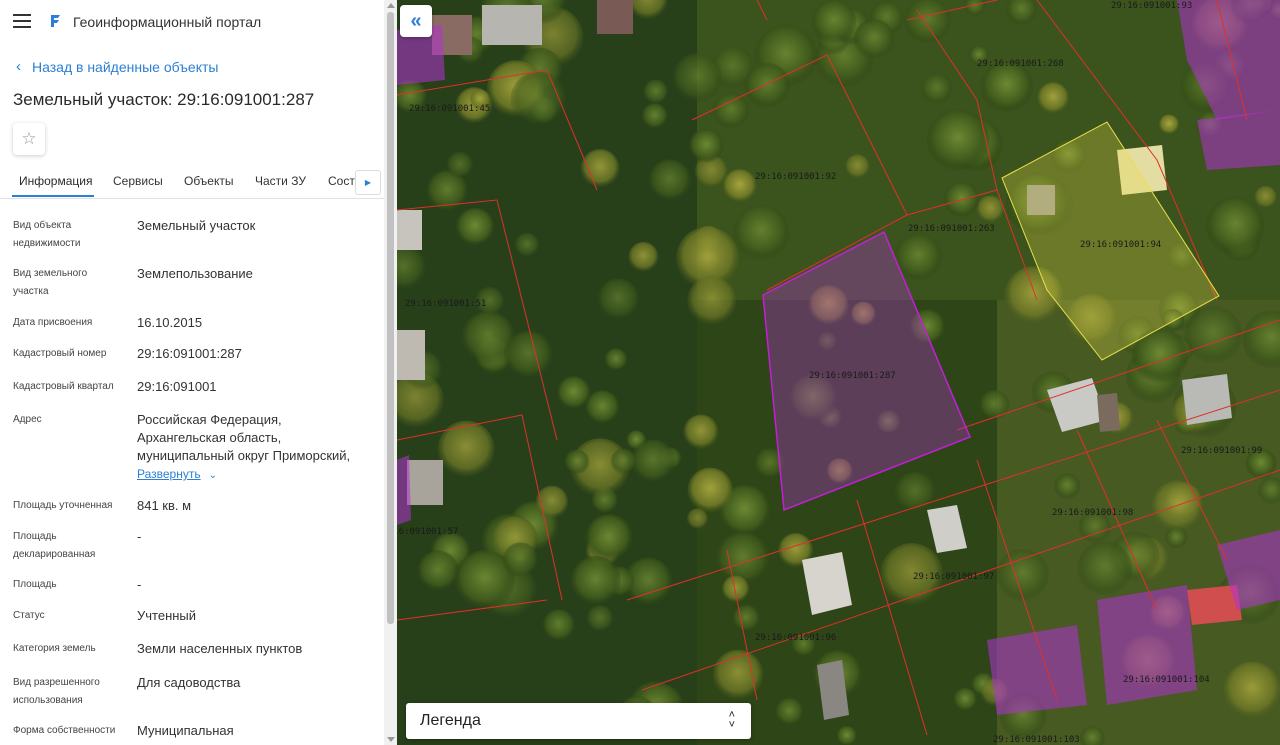  What do you see at coordinates (167, 615) in the screenshot?
I see `info-value: Учтенный` at bounding box center [167, 615].